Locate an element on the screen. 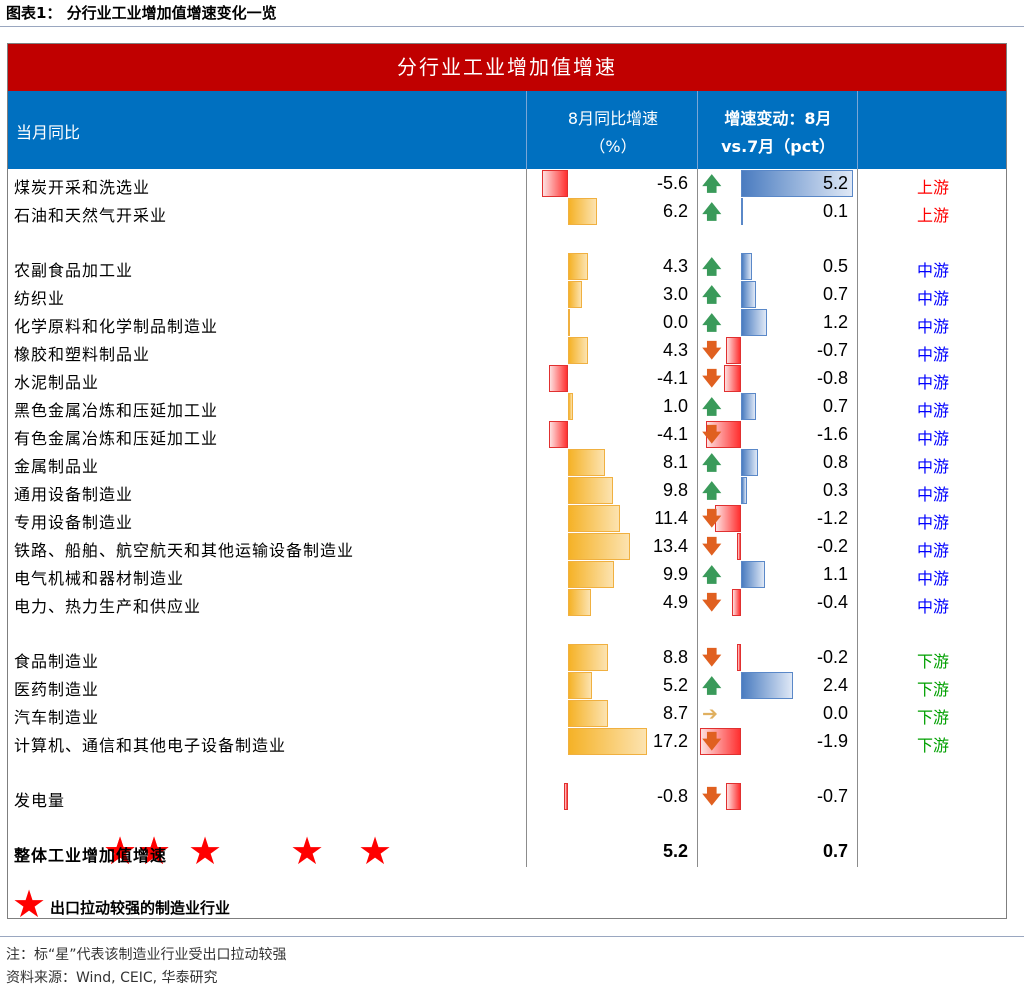  row-label: 铁路、船舶、航空航天和其他运输设备制造业 is located at coordinates (184, 550).